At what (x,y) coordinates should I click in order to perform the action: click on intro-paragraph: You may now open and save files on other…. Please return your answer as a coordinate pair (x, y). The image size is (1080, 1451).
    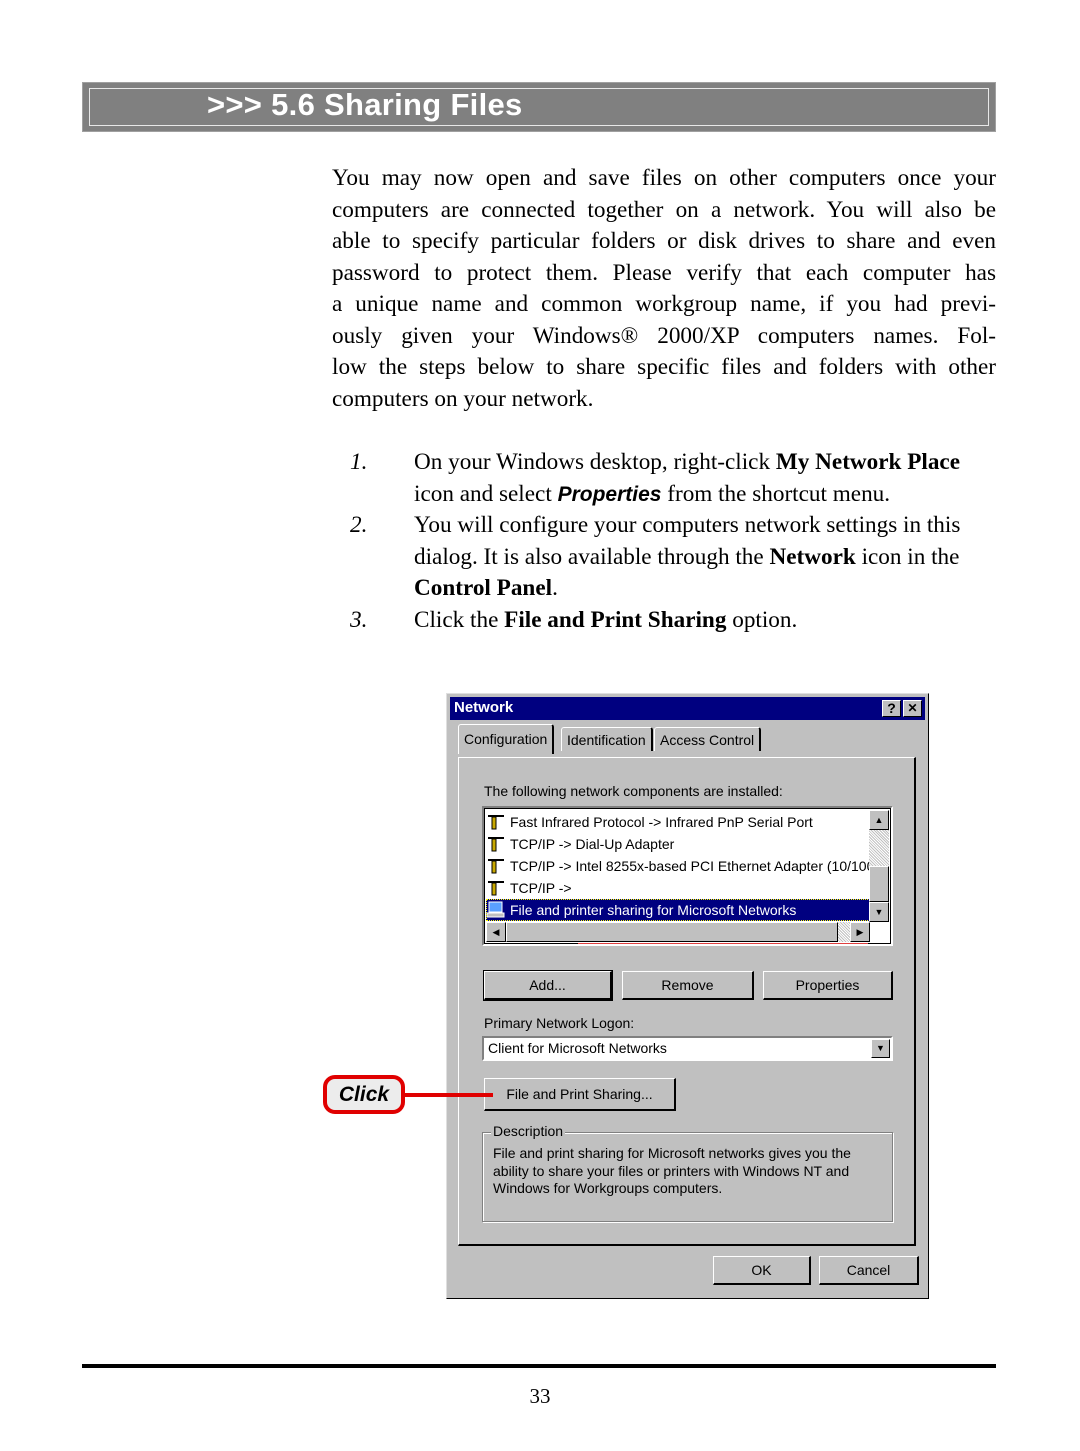
    Looking at the image, I should click on (664, 289).